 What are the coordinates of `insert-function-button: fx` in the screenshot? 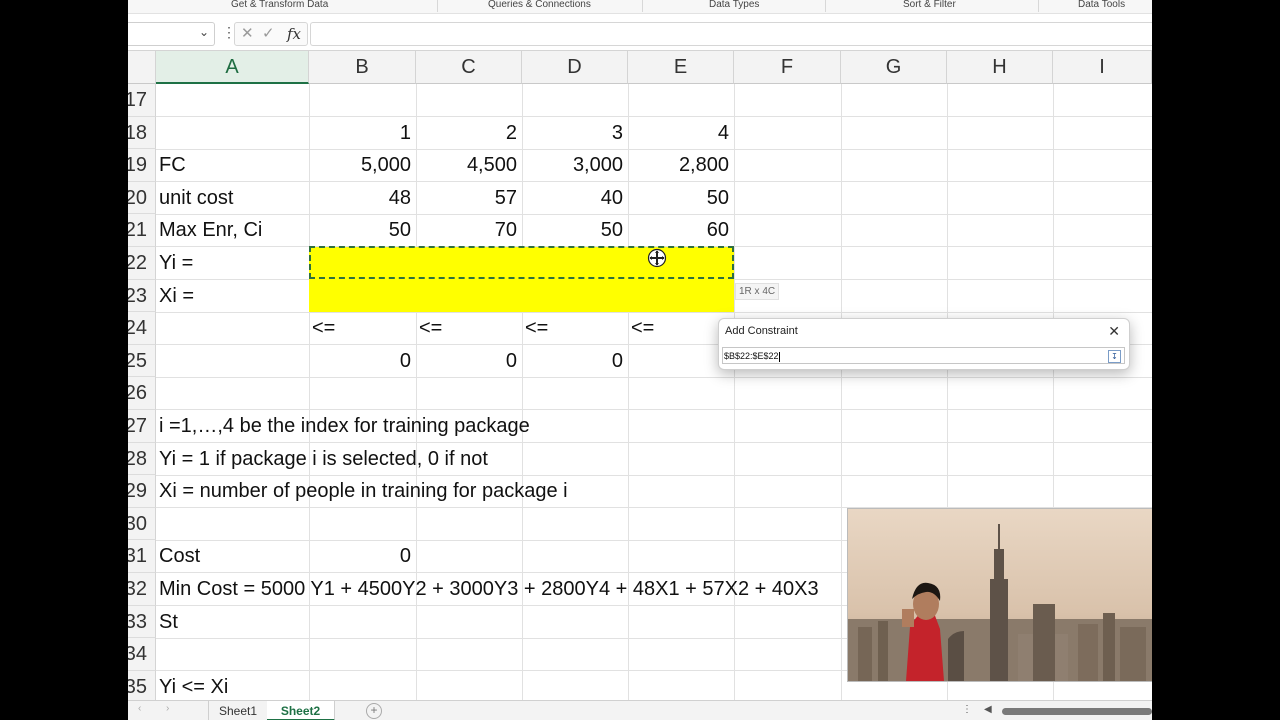 It's located at (294, 34).